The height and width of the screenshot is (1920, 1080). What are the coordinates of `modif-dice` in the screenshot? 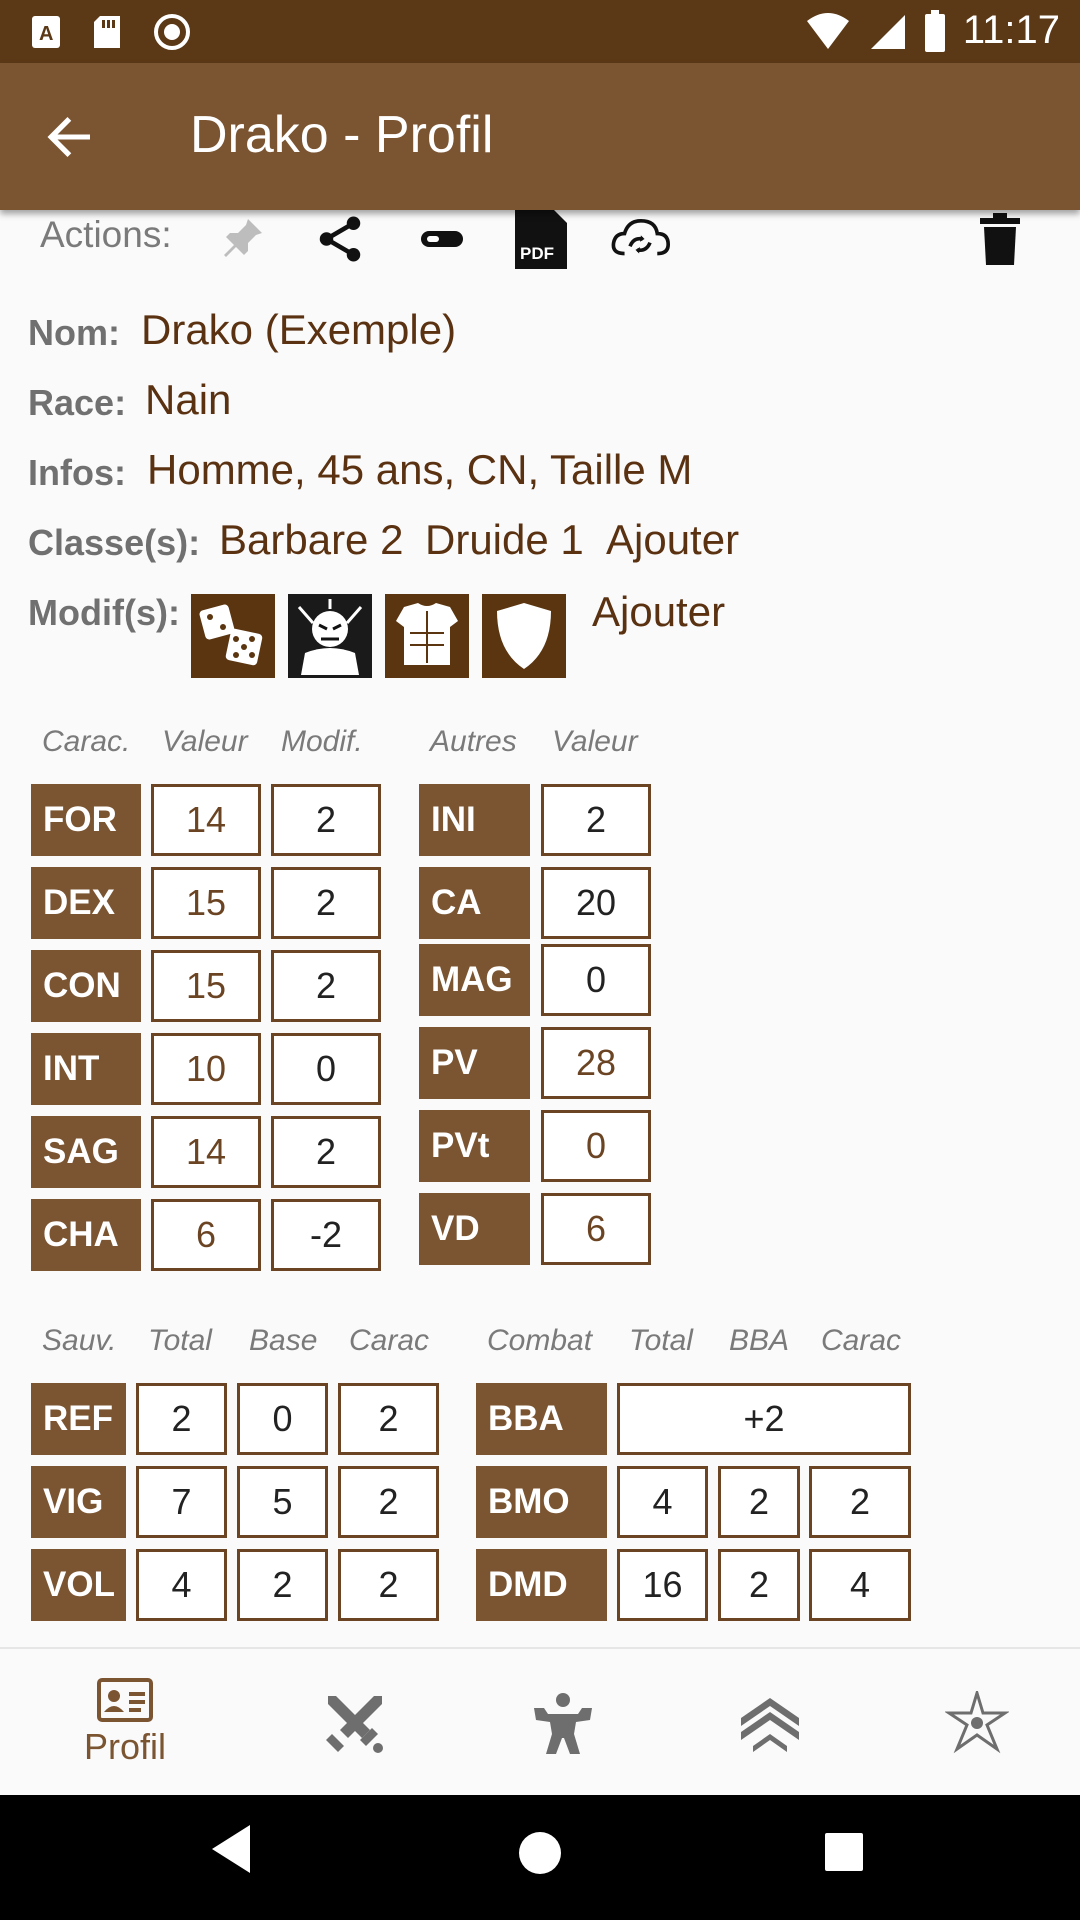 It's located at (233, 636).